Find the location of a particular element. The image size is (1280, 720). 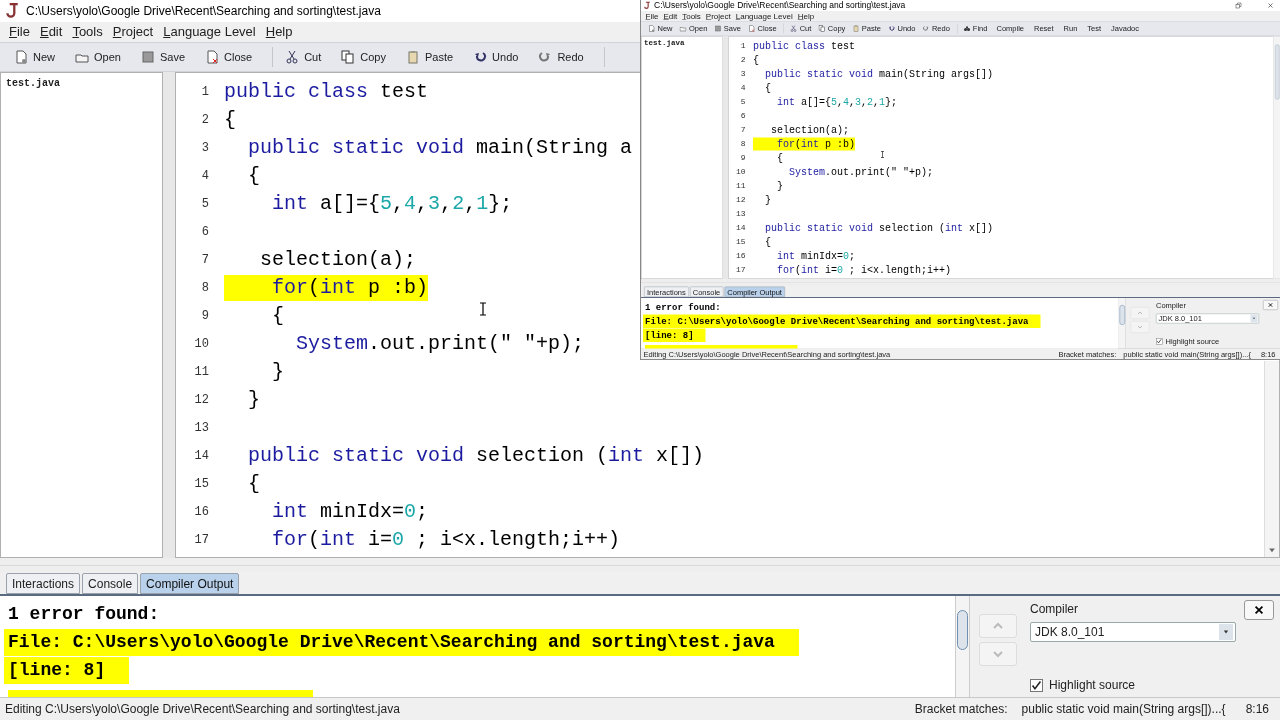

panel-tab: Interactions is located at coordinates (43, 583).